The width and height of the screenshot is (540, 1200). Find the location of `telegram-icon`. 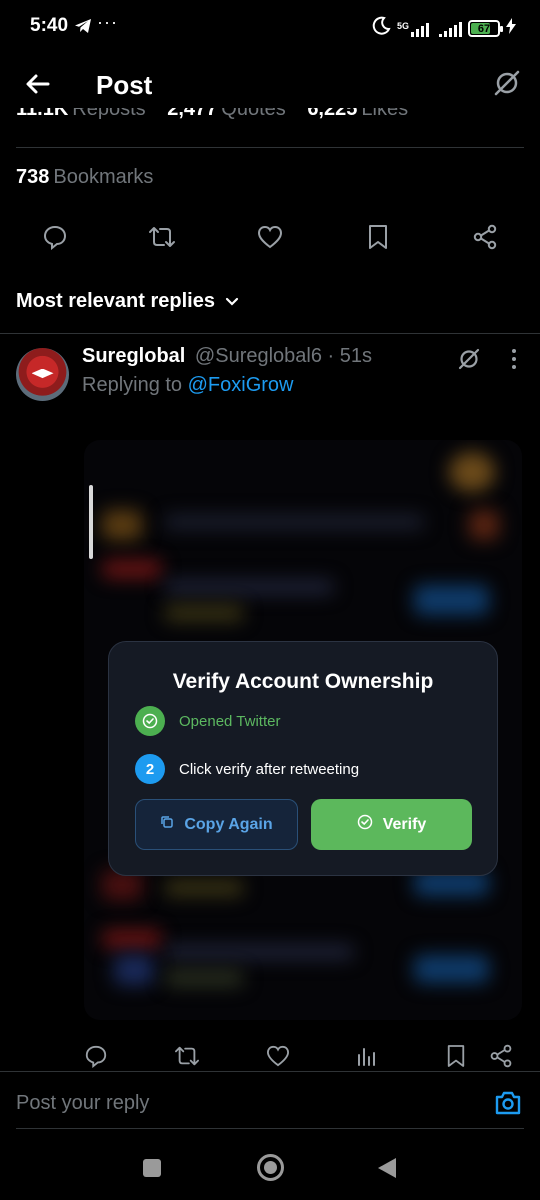

telegram-icon is located at coordinates (83, 28).